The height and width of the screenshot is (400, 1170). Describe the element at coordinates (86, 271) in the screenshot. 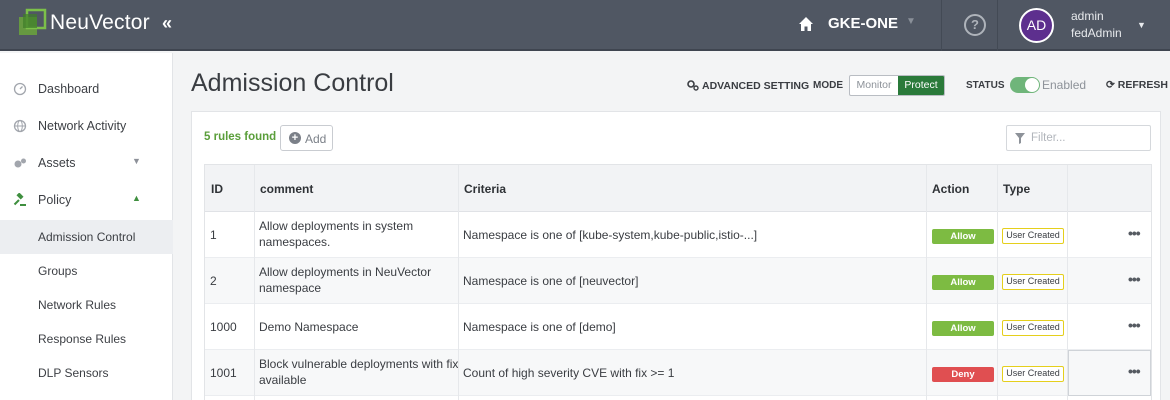

I see `sidebar-subitem-groups: Groups` at that location.